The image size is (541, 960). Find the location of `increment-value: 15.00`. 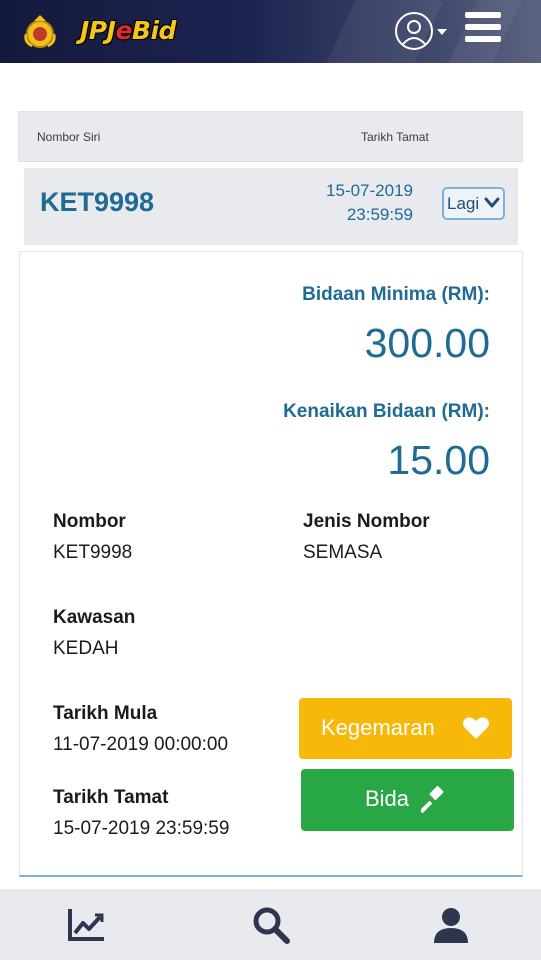

increment-value: 15.00 is located at coordinates (438, 460).